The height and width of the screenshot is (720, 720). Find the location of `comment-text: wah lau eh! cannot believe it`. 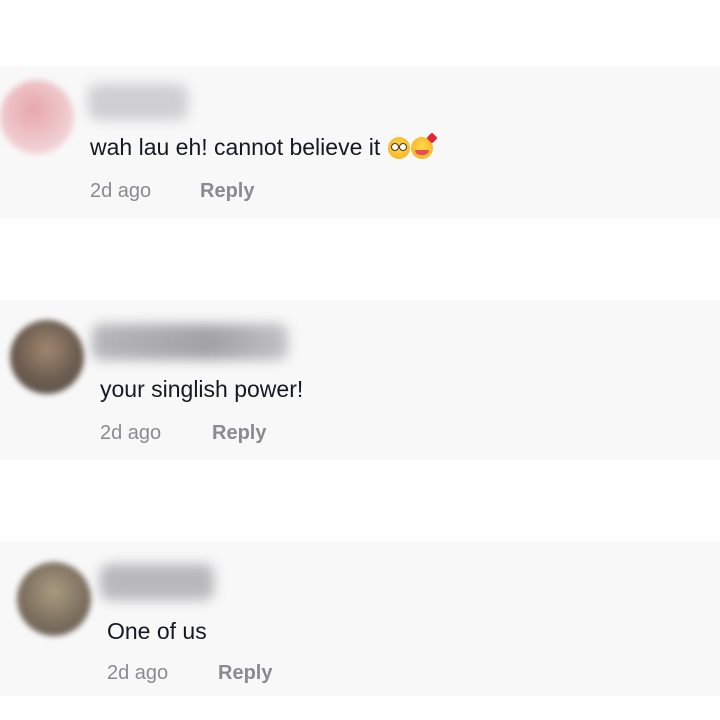

comment-text: wah lau eh! cannot believe it is located at coordinates (262, 147).